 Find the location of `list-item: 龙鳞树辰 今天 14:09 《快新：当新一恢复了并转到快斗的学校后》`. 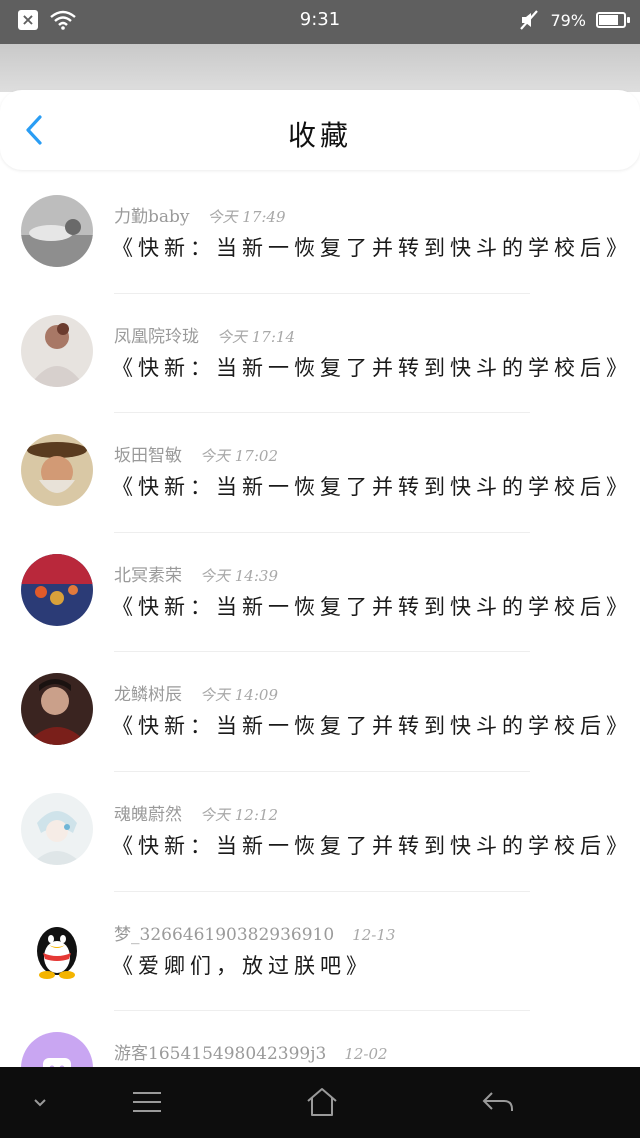

list-item: 龙鳞树辰 今天 14:09 《快新：当新一恢复了并转到快斗的学校后》 is located at coordinates (320, 712).